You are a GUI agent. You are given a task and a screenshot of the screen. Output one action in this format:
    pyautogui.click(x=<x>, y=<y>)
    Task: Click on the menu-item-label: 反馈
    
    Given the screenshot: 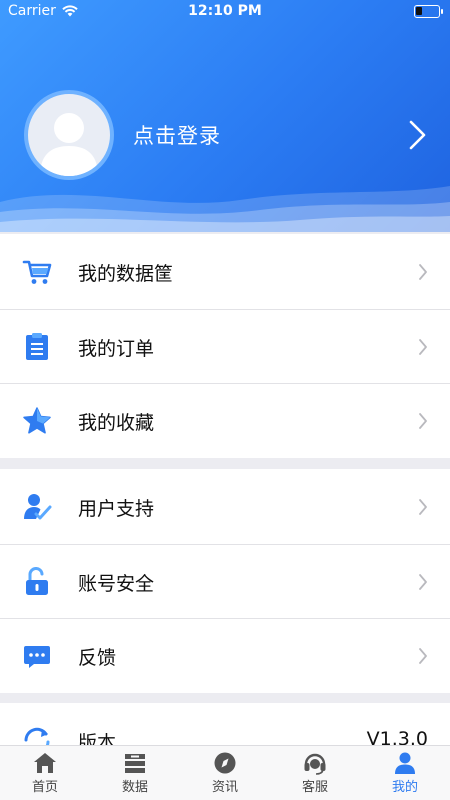 What is the action you would take?
    pyautogui.click(x=97, y=658)
    